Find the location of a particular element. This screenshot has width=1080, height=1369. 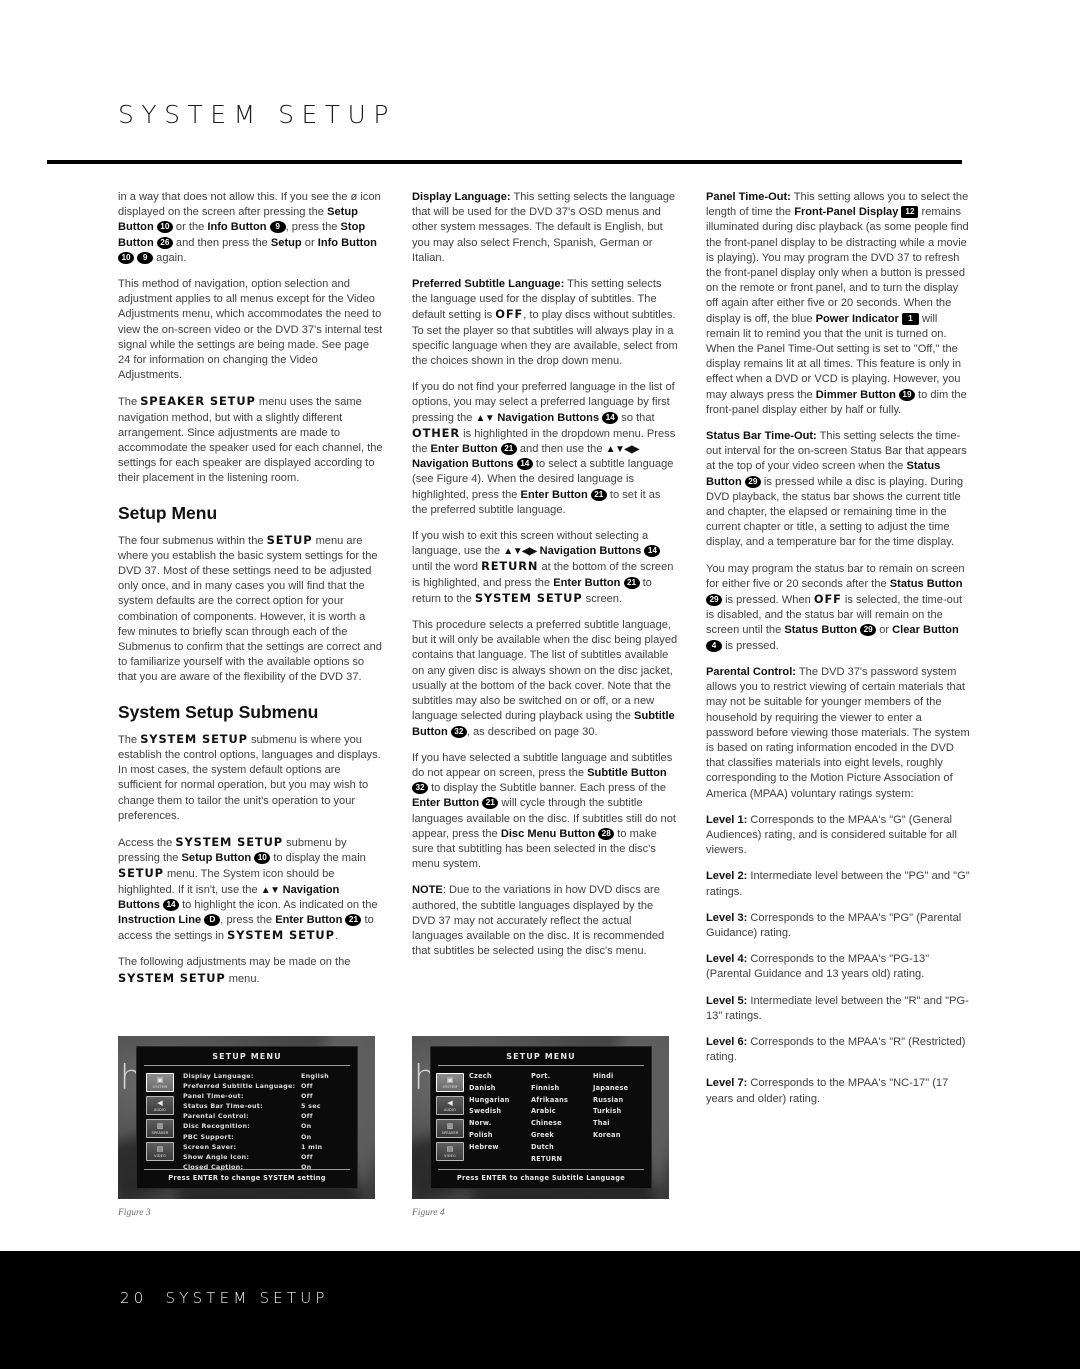

osd-row: Preferred Subtitle Language: Off is located at coordinates (268, 1086).